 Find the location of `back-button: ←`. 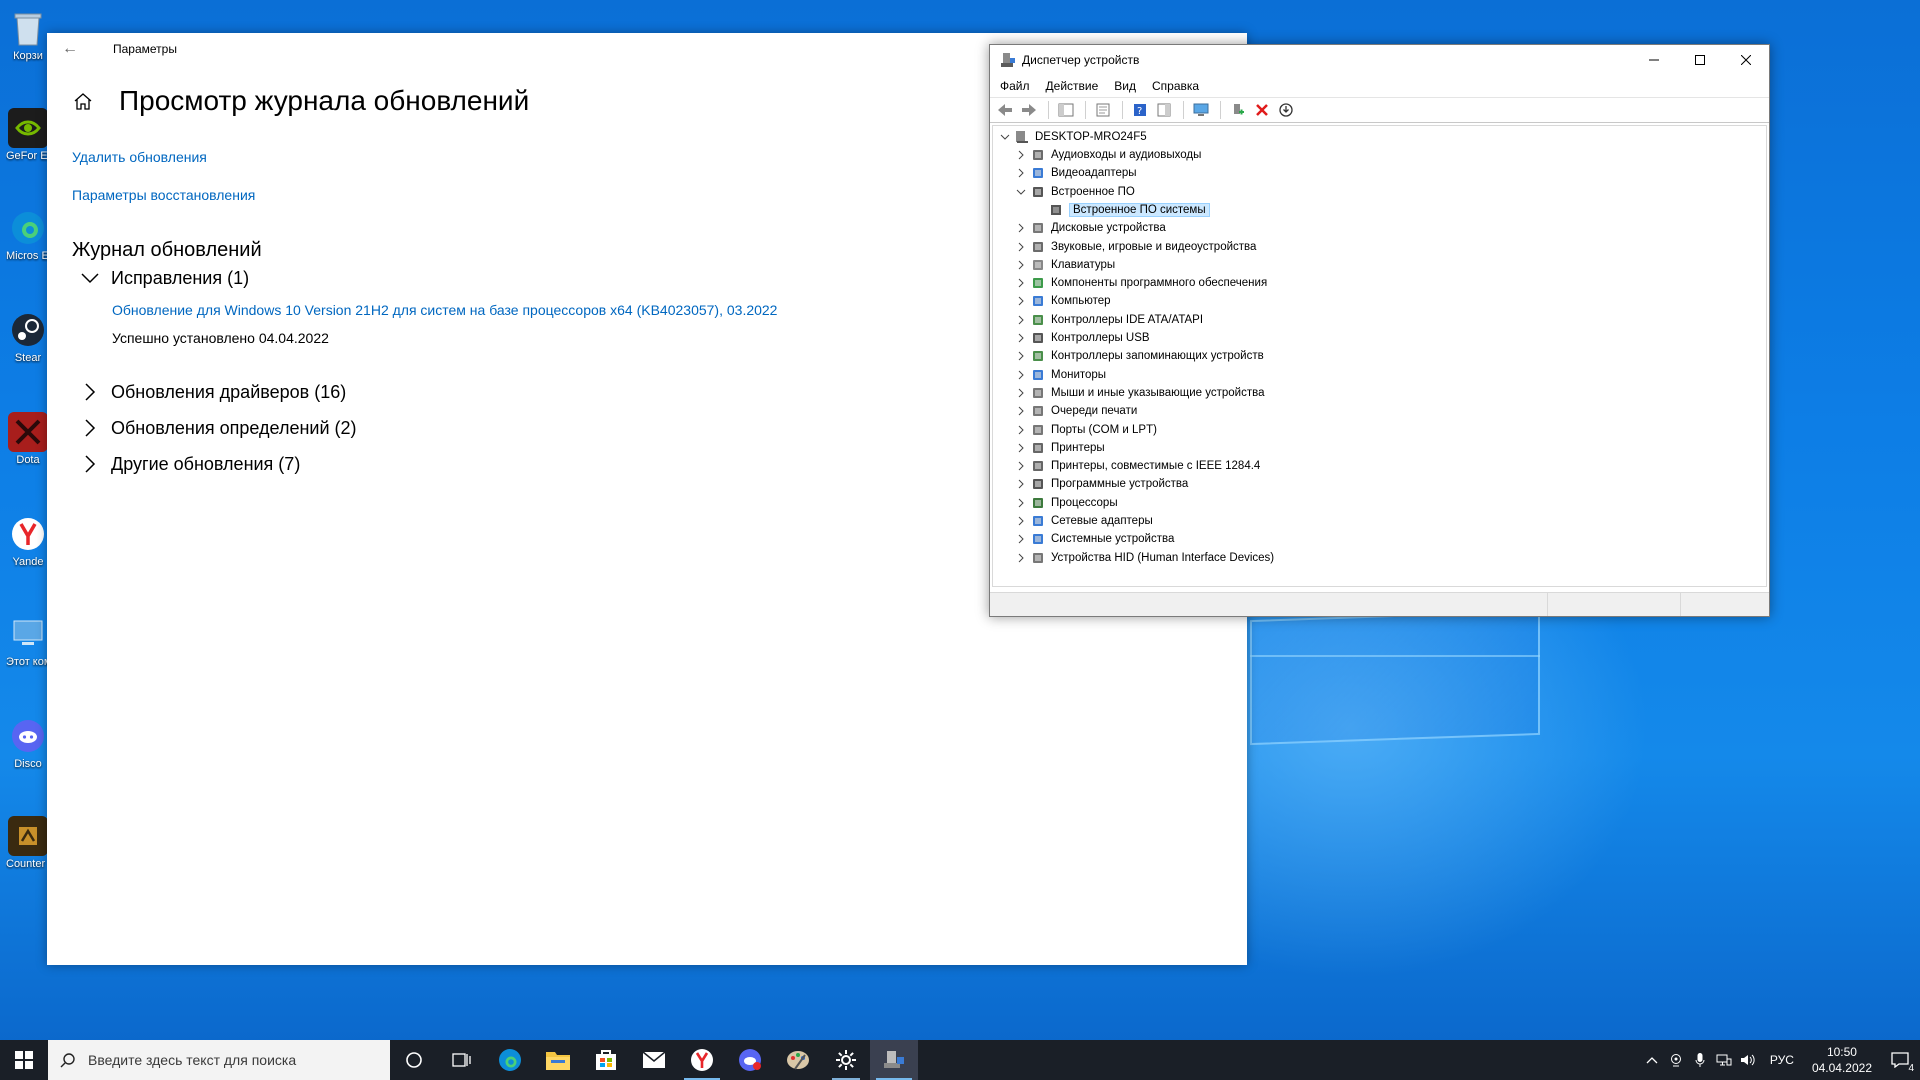

back-button: ← is located at coordinates (70, 49).